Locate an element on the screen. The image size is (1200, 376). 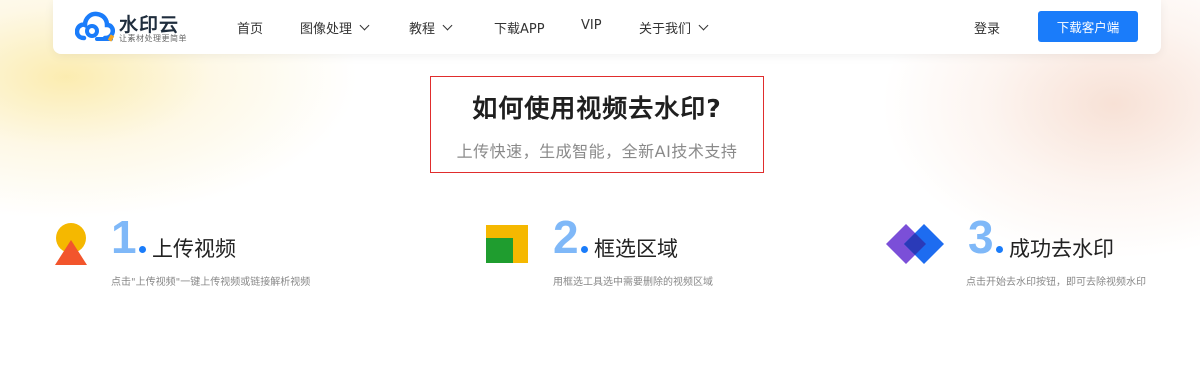
nav-item-label: 首页 is located at coordinates (250, 29).